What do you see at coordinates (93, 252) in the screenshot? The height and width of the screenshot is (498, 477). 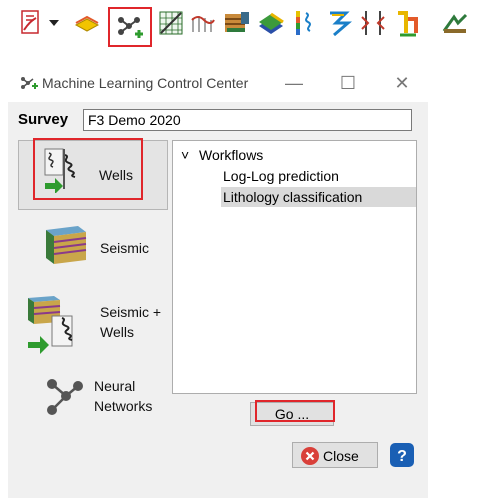 I see `sidebar-item-seismic: Seismic` at bounding box center [93, 252].